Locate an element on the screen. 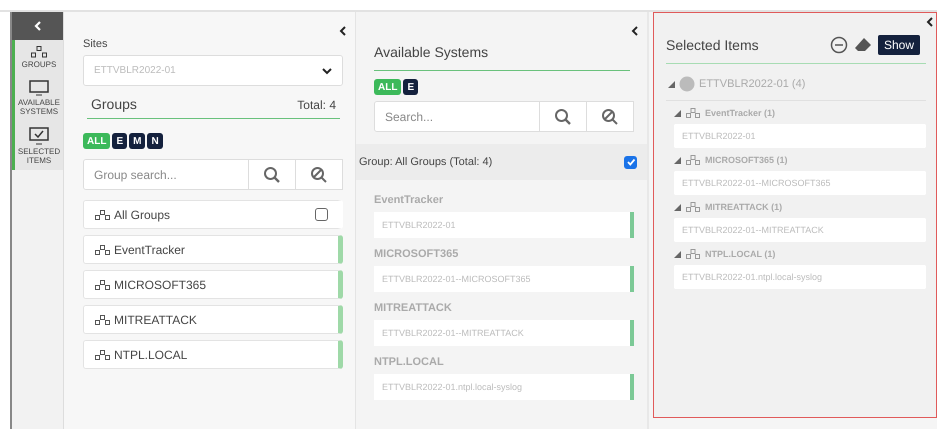  selected-system: ETTVBLR2022-01 is located at coordinates (800, 136).